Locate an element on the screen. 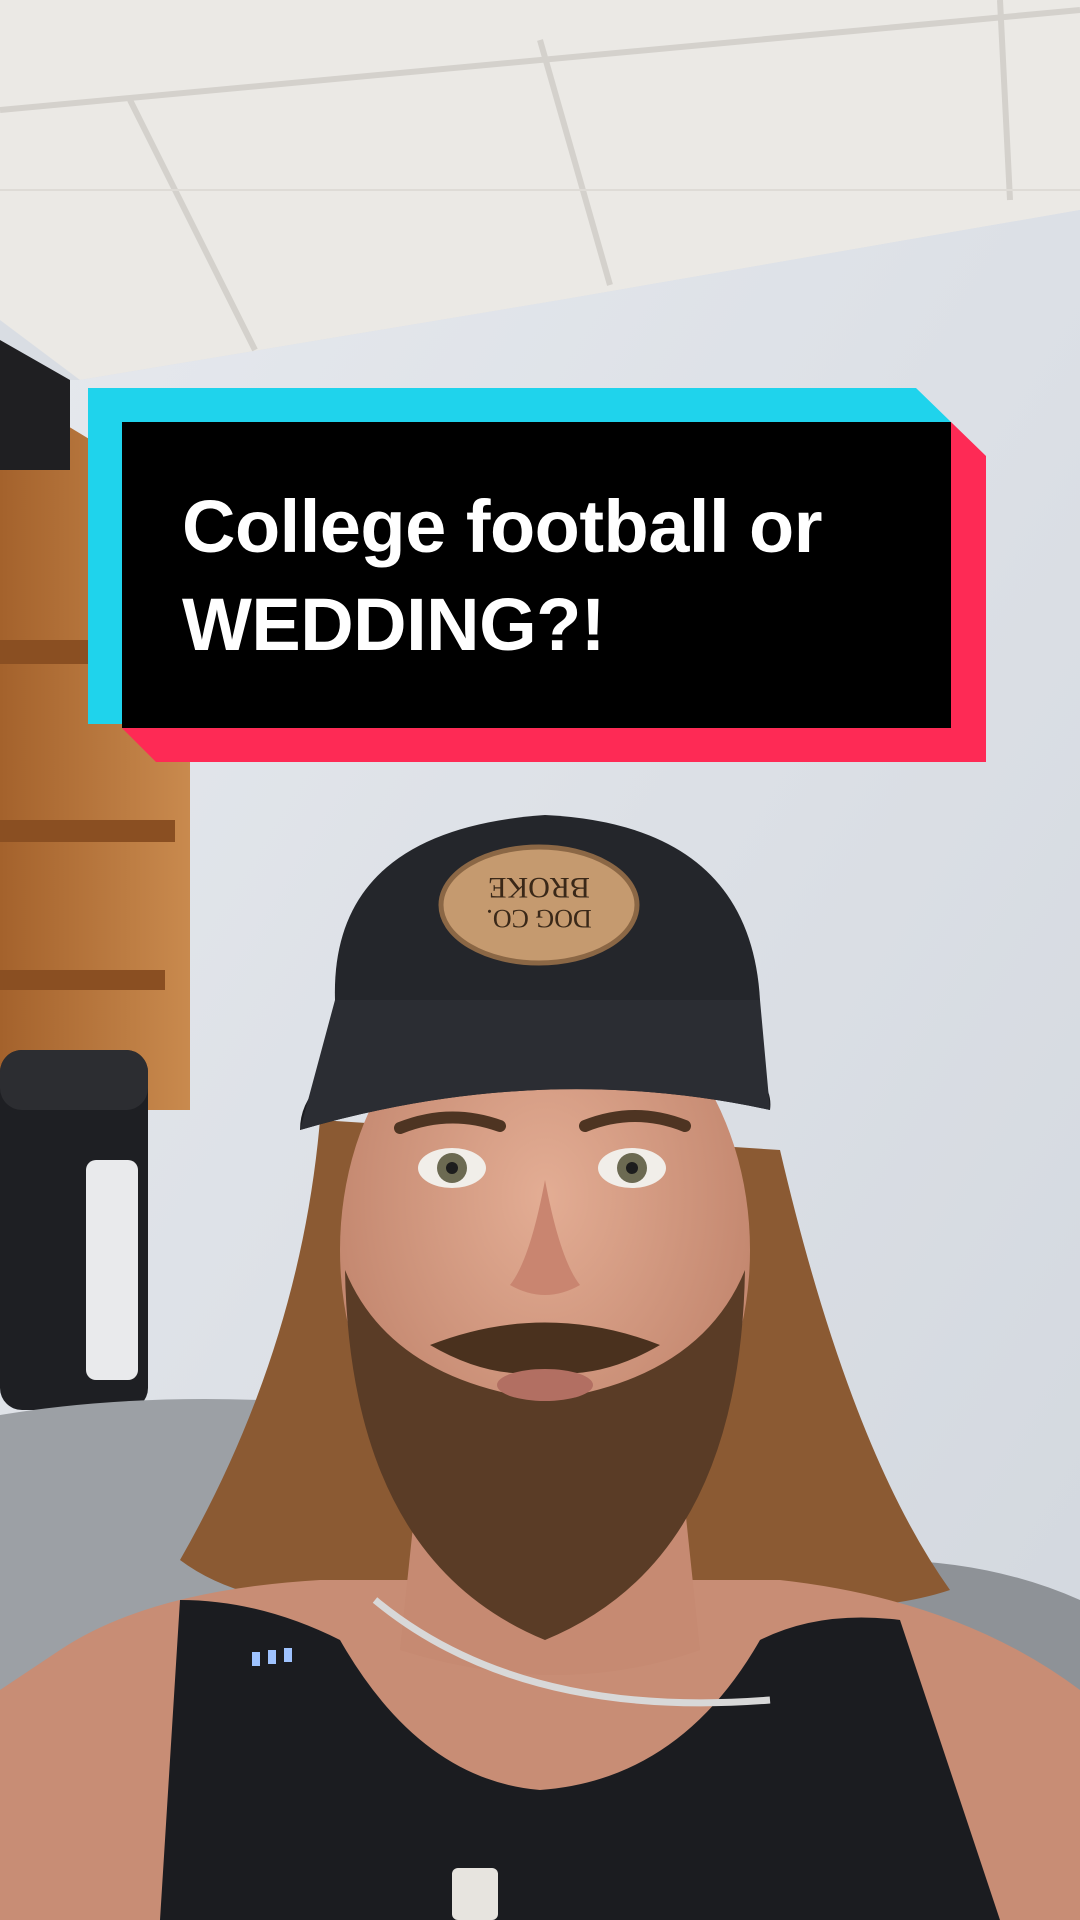 This screenshot has height=1920, width=1080. cap-patch-text-line2: DOG CO. is located at coordinates (538, 918).